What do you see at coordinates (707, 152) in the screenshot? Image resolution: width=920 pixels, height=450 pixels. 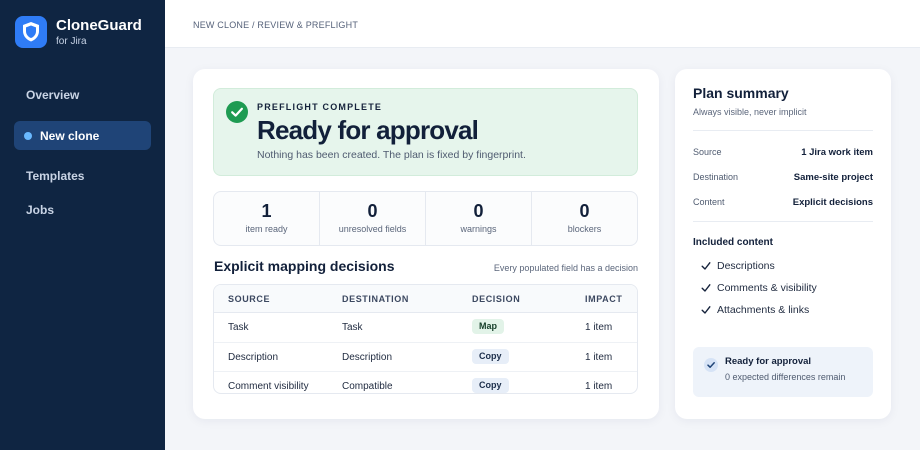 I see `summary-label-source: Source` at bounding box center [707, 152].